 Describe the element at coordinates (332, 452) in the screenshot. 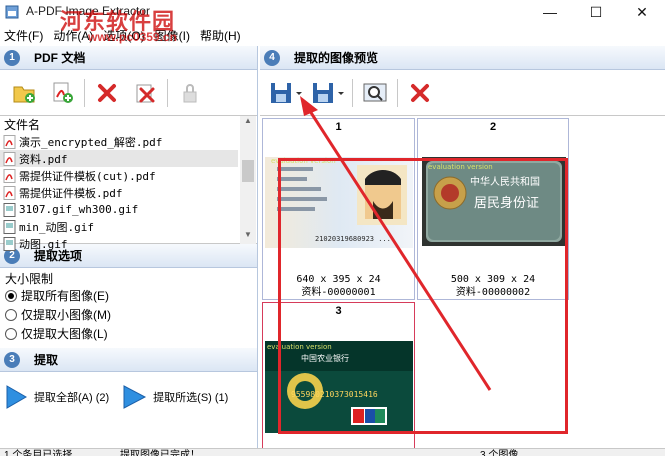

I see `status-bar: 1 个条目已选择 提取图像已完成！ 3 个图像` at that location.